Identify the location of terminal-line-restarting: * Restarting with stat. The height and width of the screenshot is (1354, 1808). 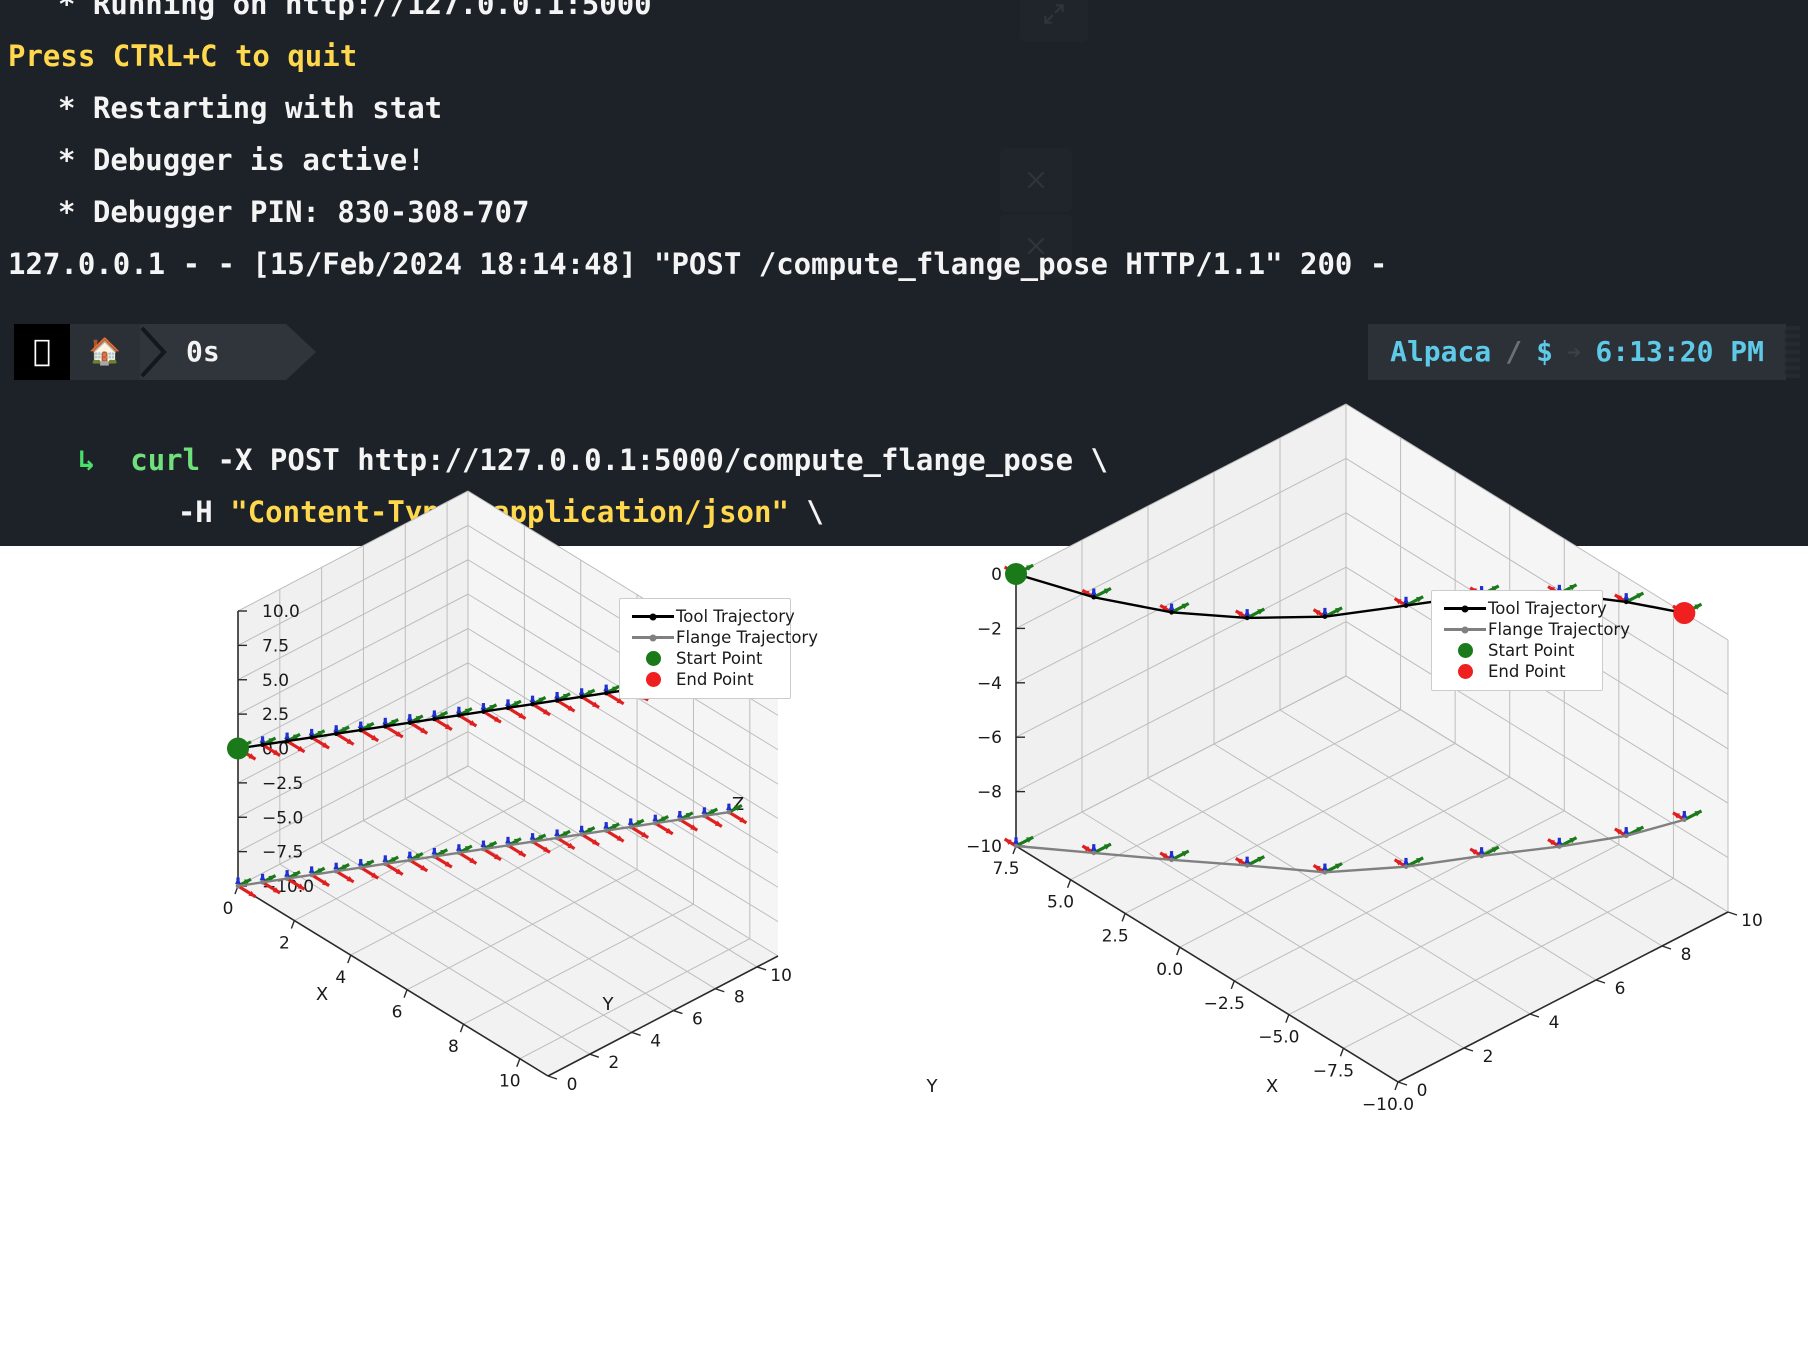
(250, 108).